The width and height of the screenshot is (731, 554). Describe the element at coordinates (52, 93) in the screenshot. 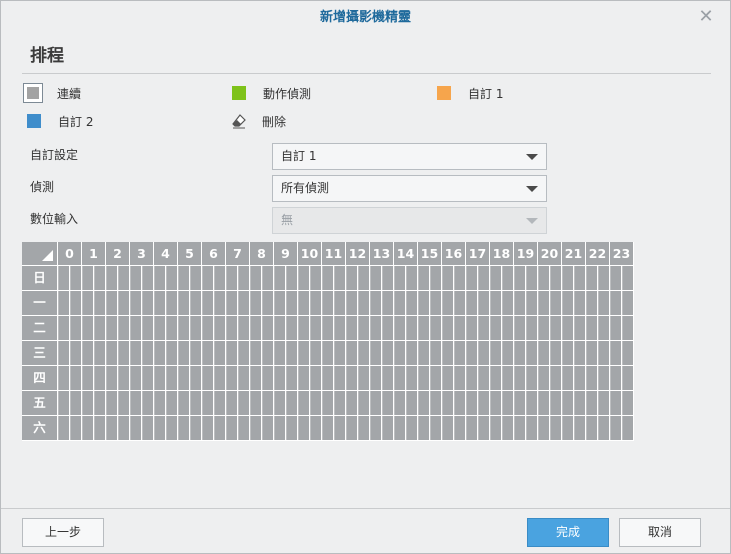

I see `legend-continuous: 連續` at that location.